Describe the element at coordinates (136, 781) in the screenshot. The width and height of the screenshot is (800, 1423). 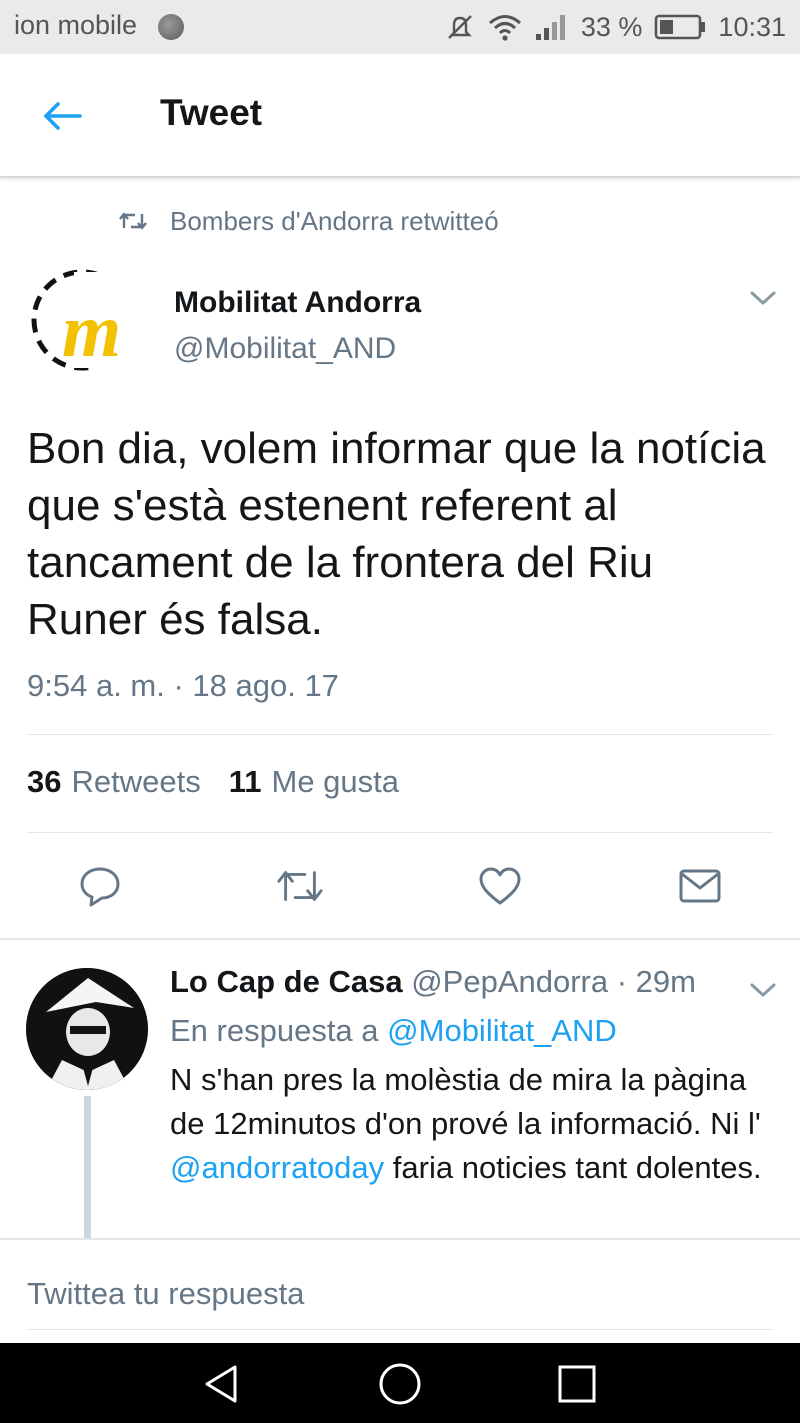
I see `retweets-label: Retweets` at that location.